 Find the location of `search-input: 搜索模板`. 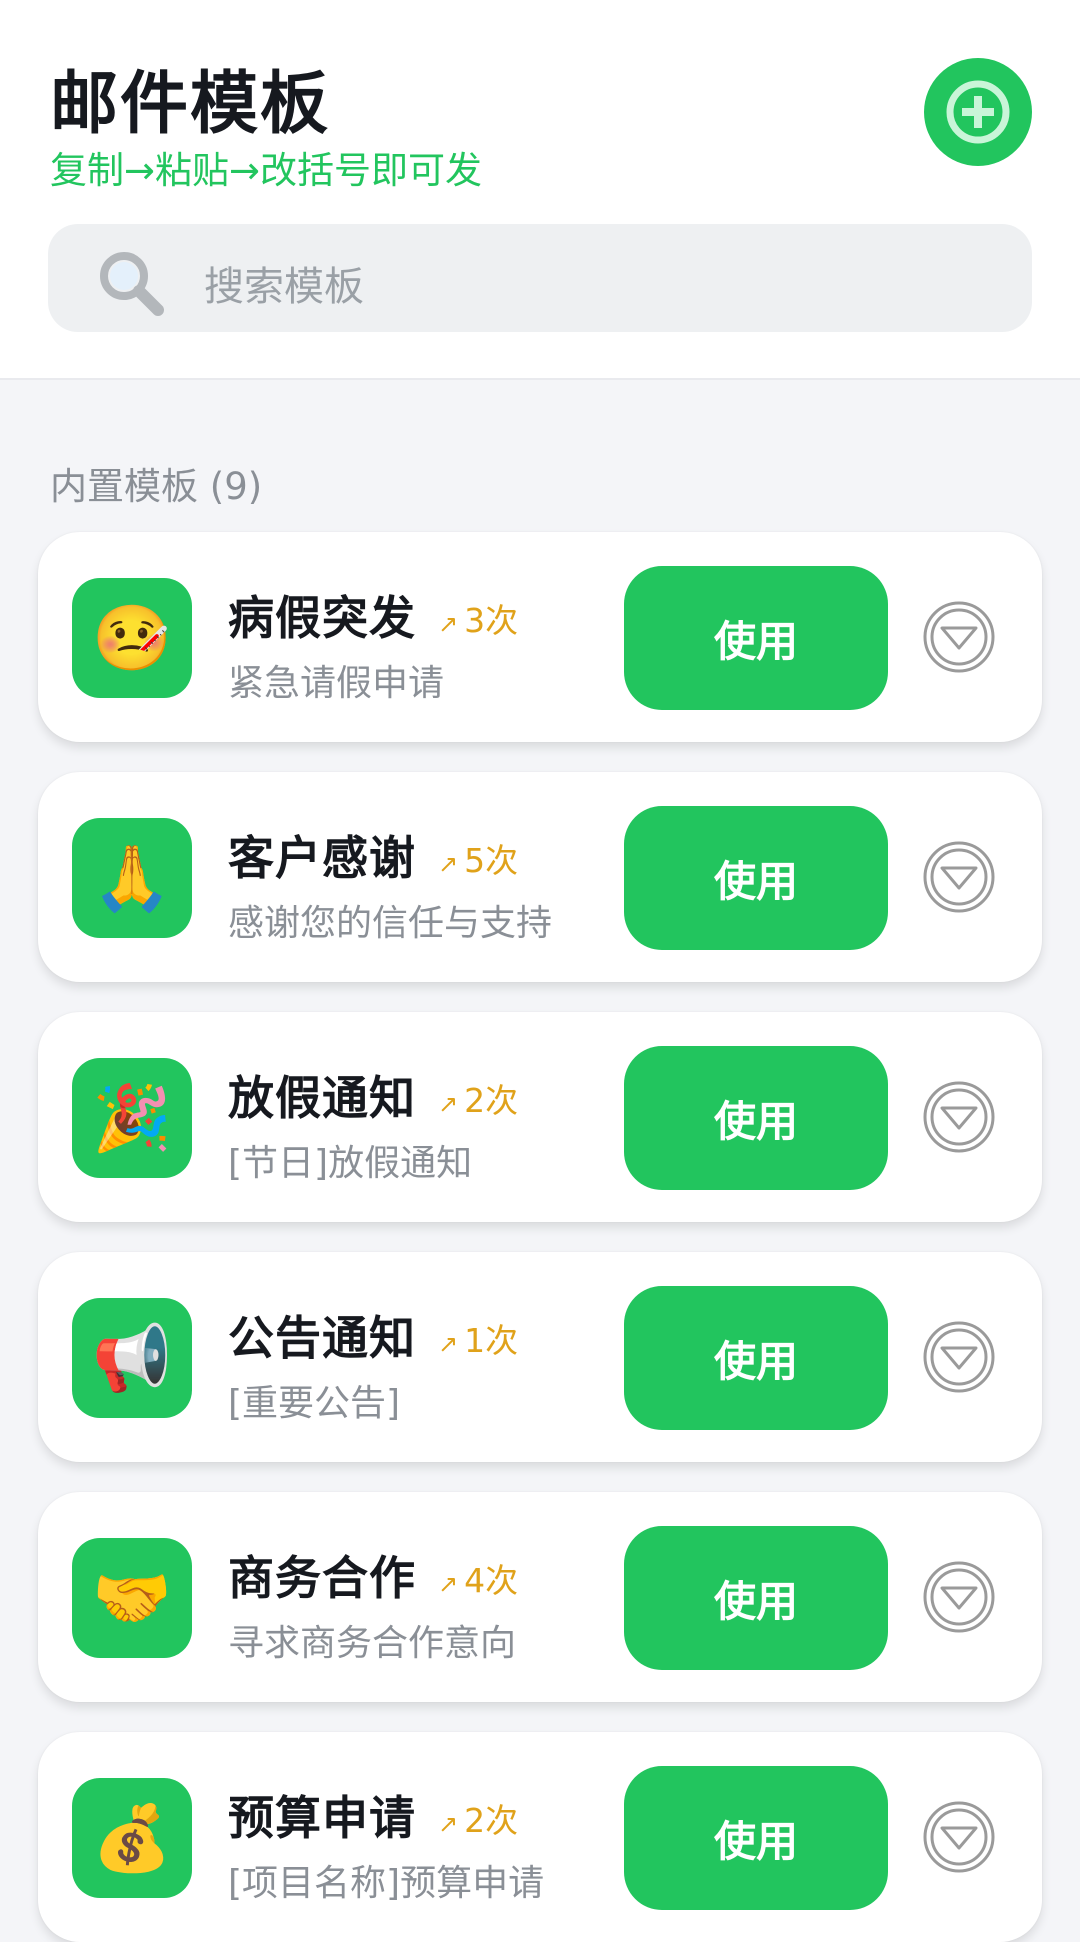

search-input: 搜索模板 is located at coordinates (540, 278).